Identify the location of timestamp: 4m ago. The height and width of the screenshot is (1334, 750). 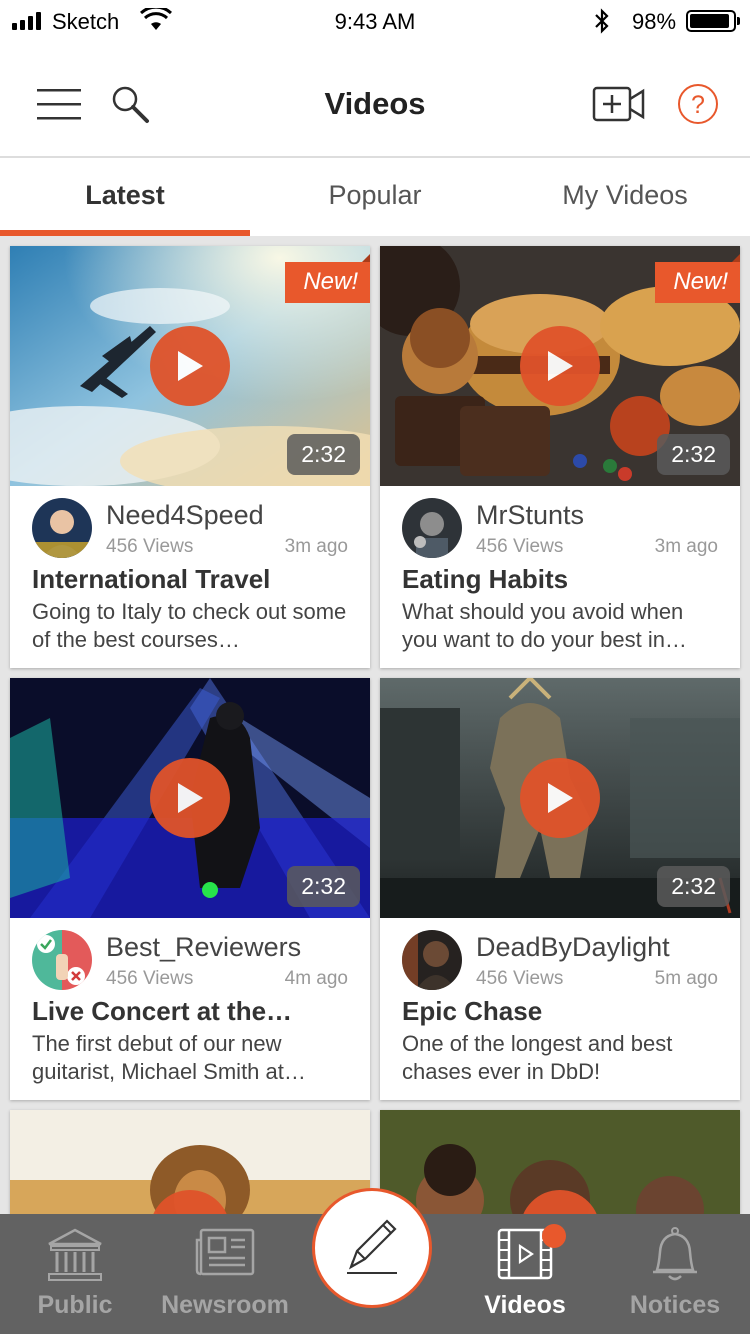
(316, 978).